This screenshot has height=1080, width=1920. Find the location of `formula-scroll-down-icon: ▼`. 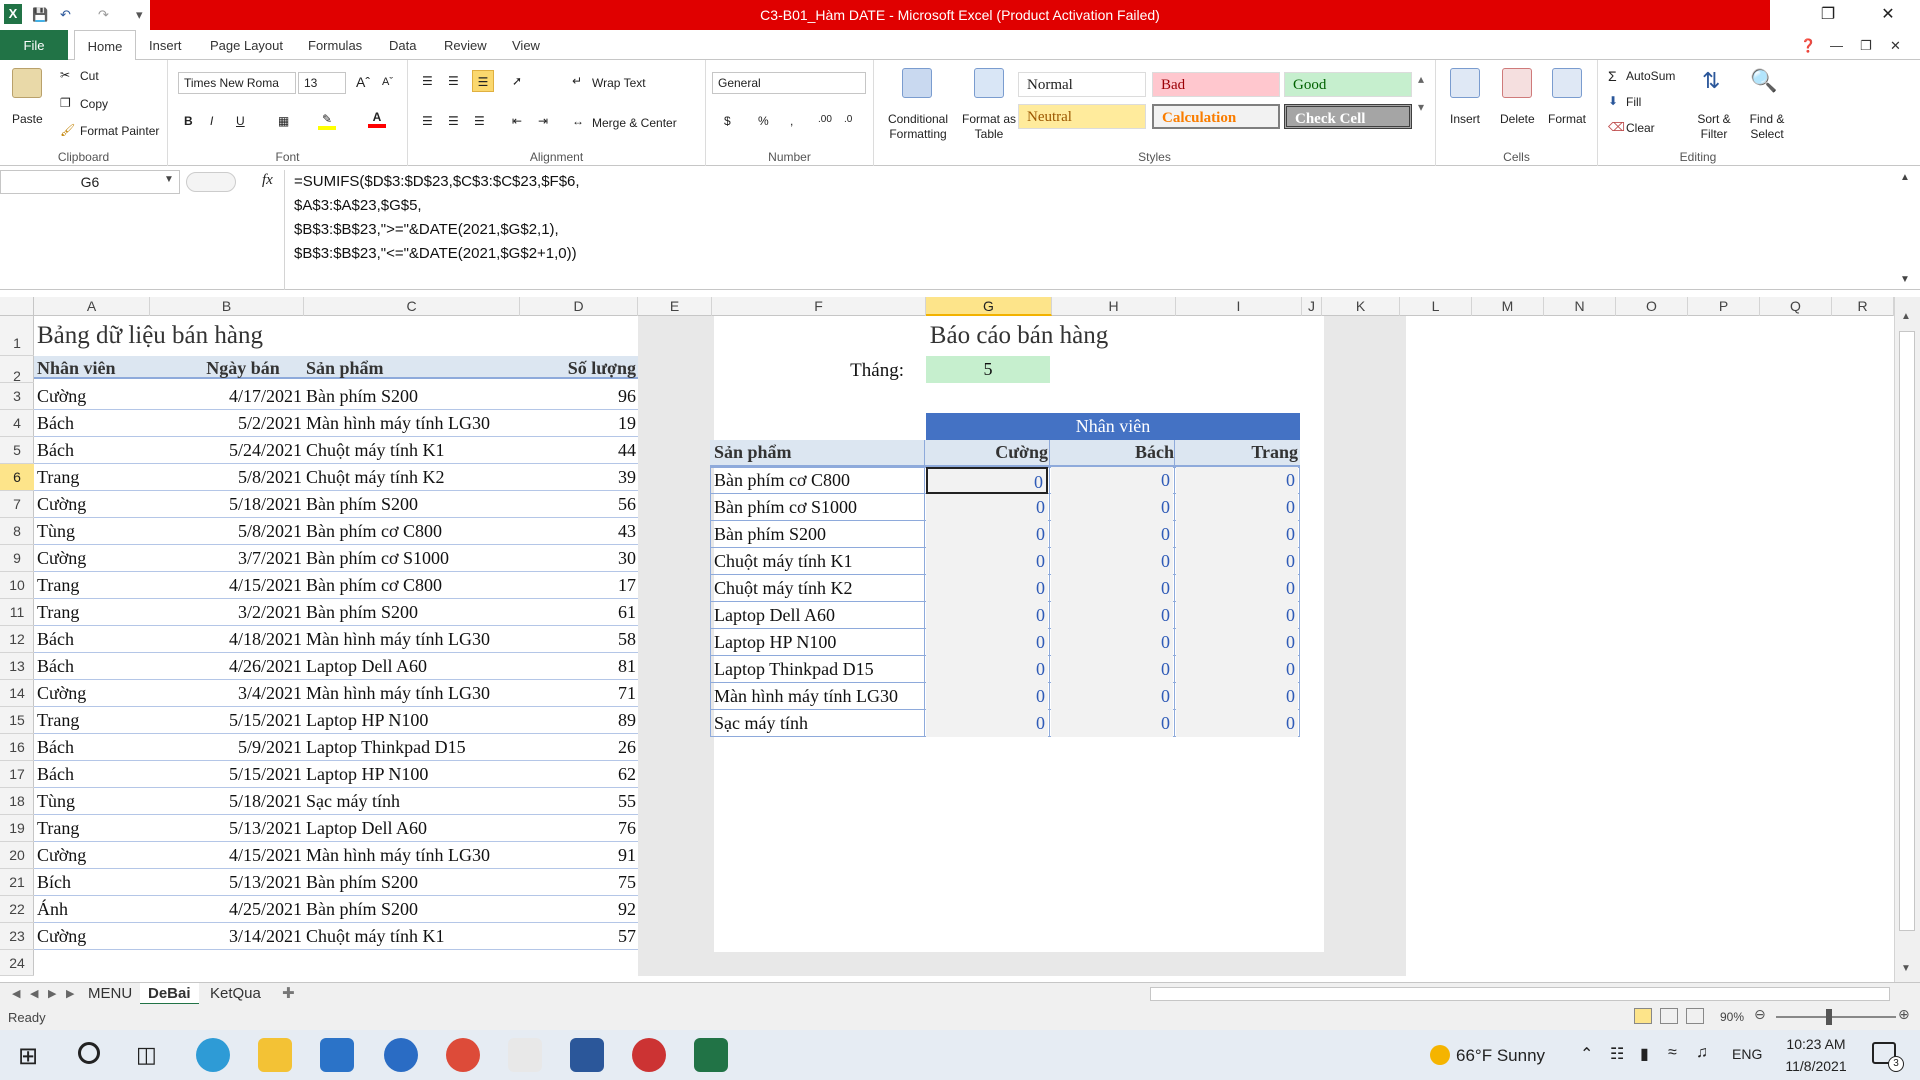

formula-scroll-down-icon: ▼ is located at coordinates (1905, 279).